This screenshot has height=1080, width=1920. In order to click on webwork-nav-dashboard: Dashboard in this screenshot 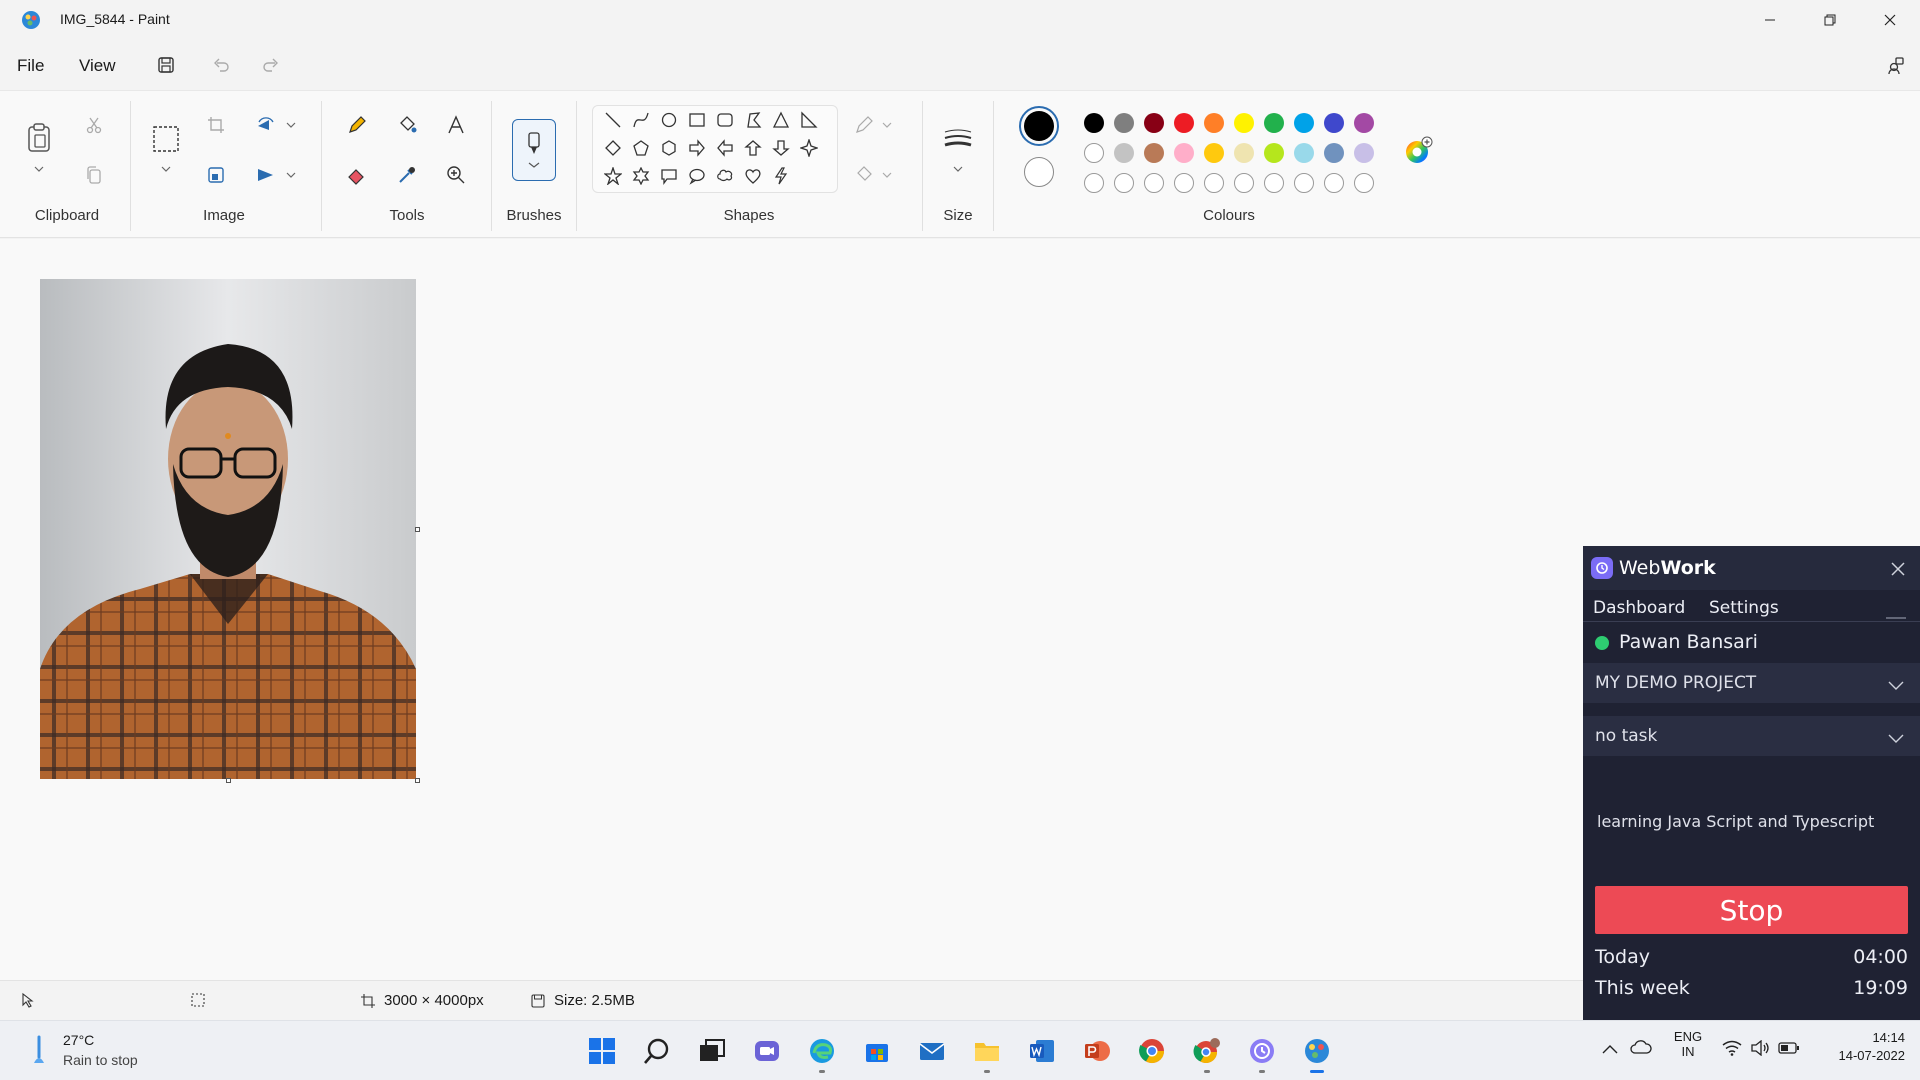, I will do `click(1639, 608)`.